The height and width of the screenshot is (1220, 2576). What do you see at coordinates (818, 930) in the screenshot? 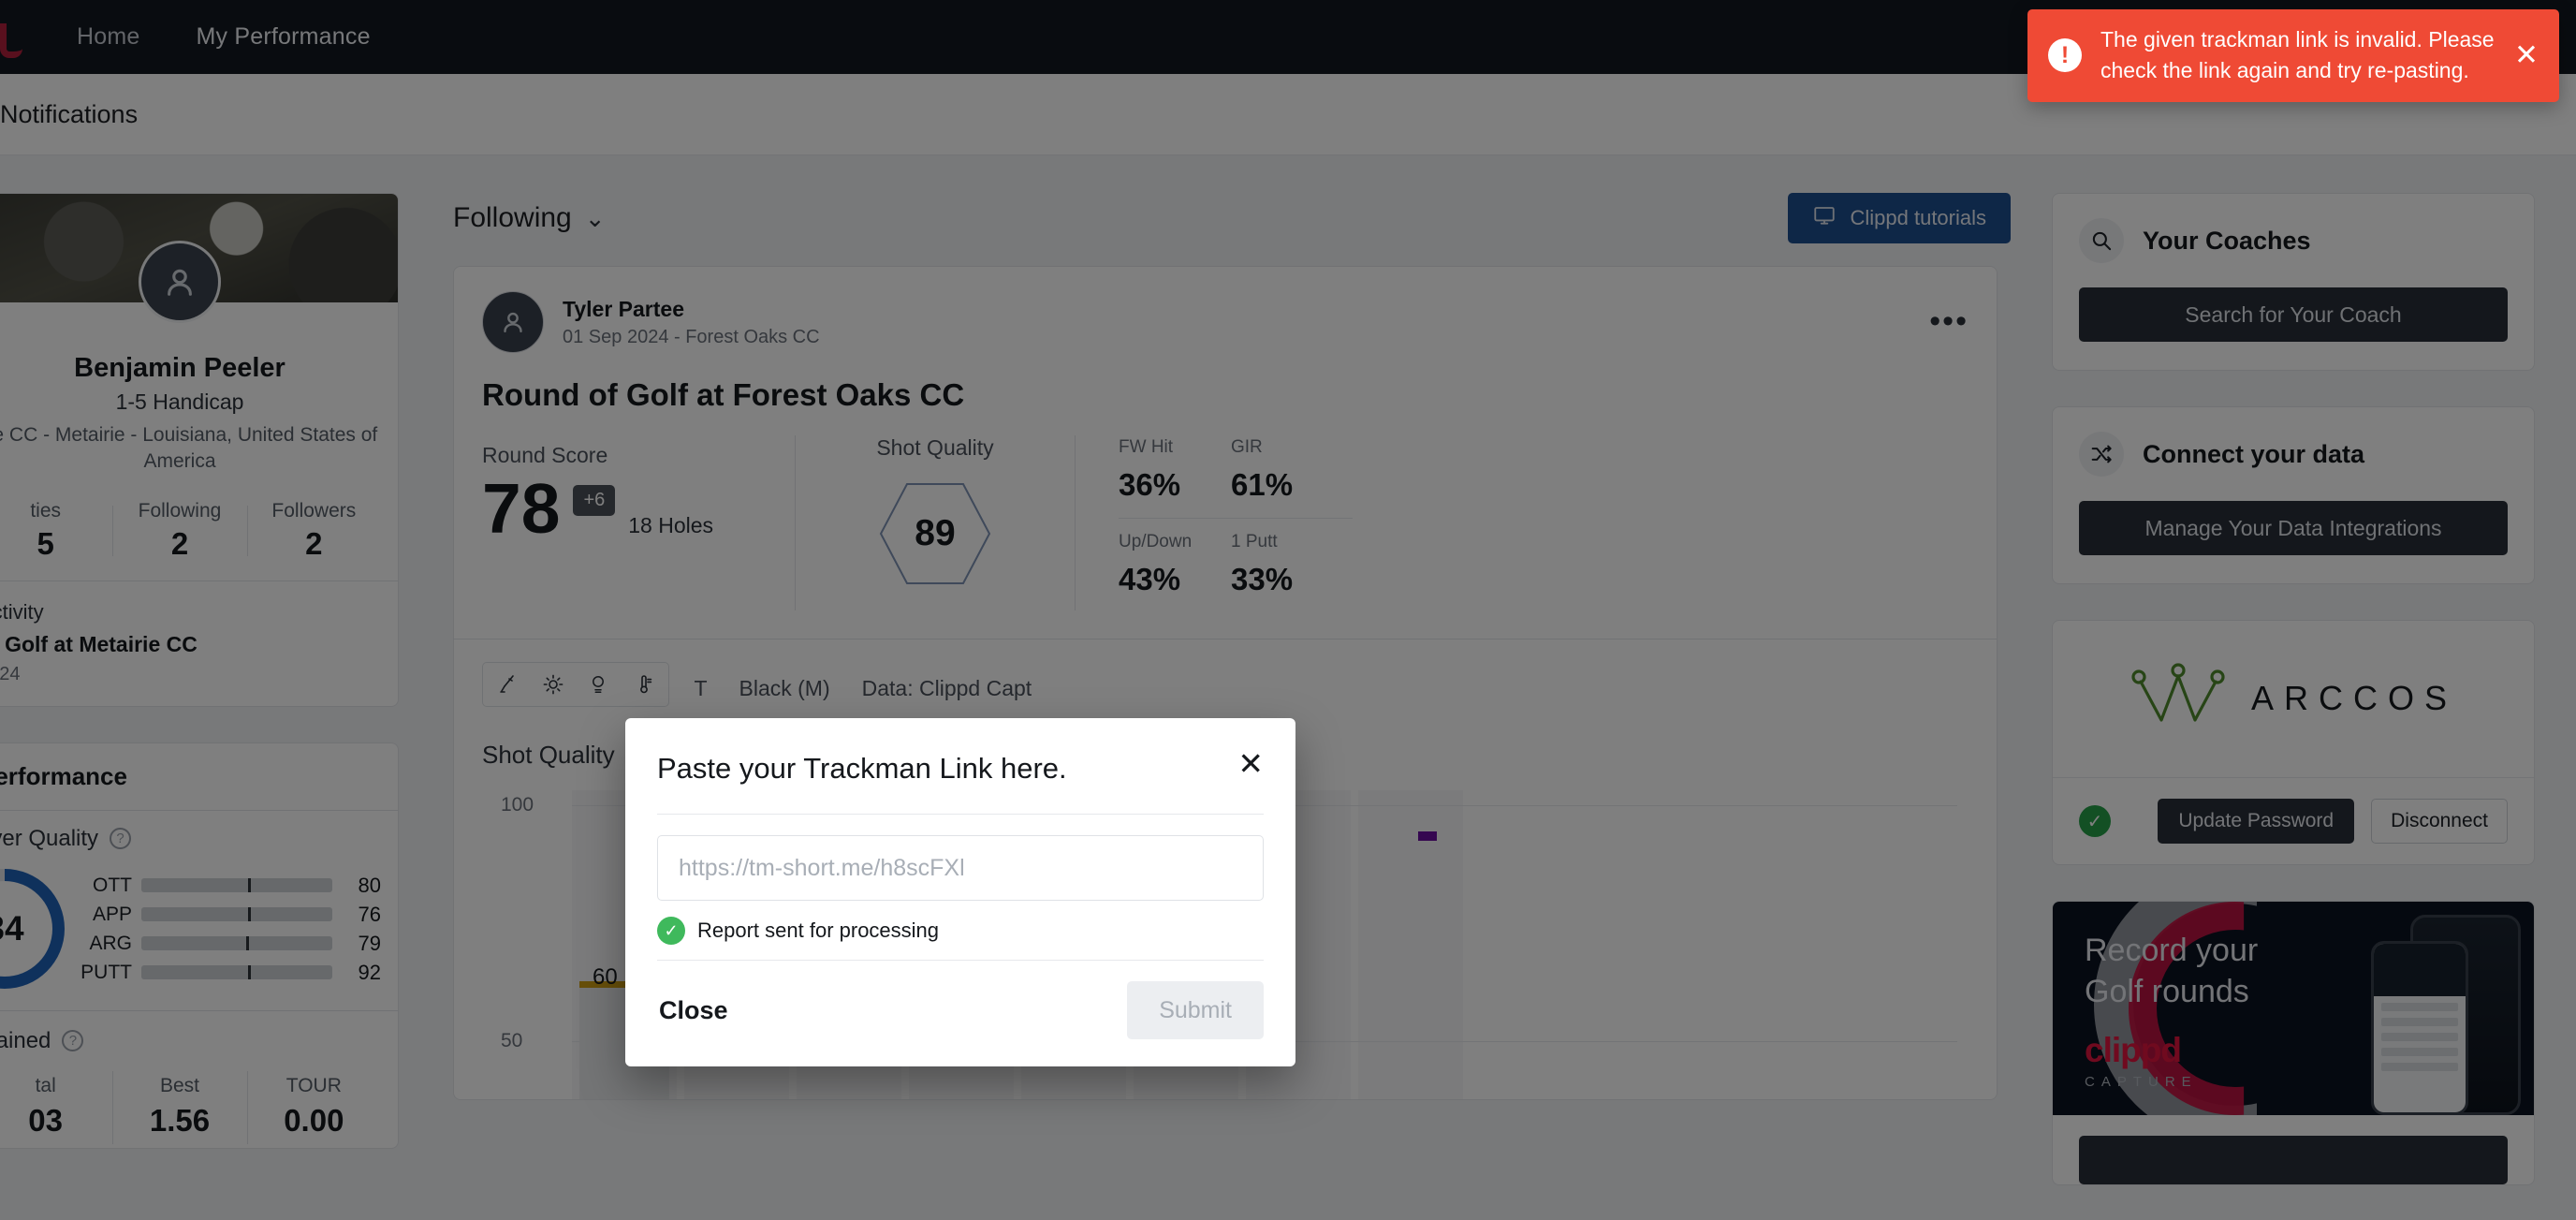
I see `modal-status-text: Report sent for processing` at bounding box center [818, 930].